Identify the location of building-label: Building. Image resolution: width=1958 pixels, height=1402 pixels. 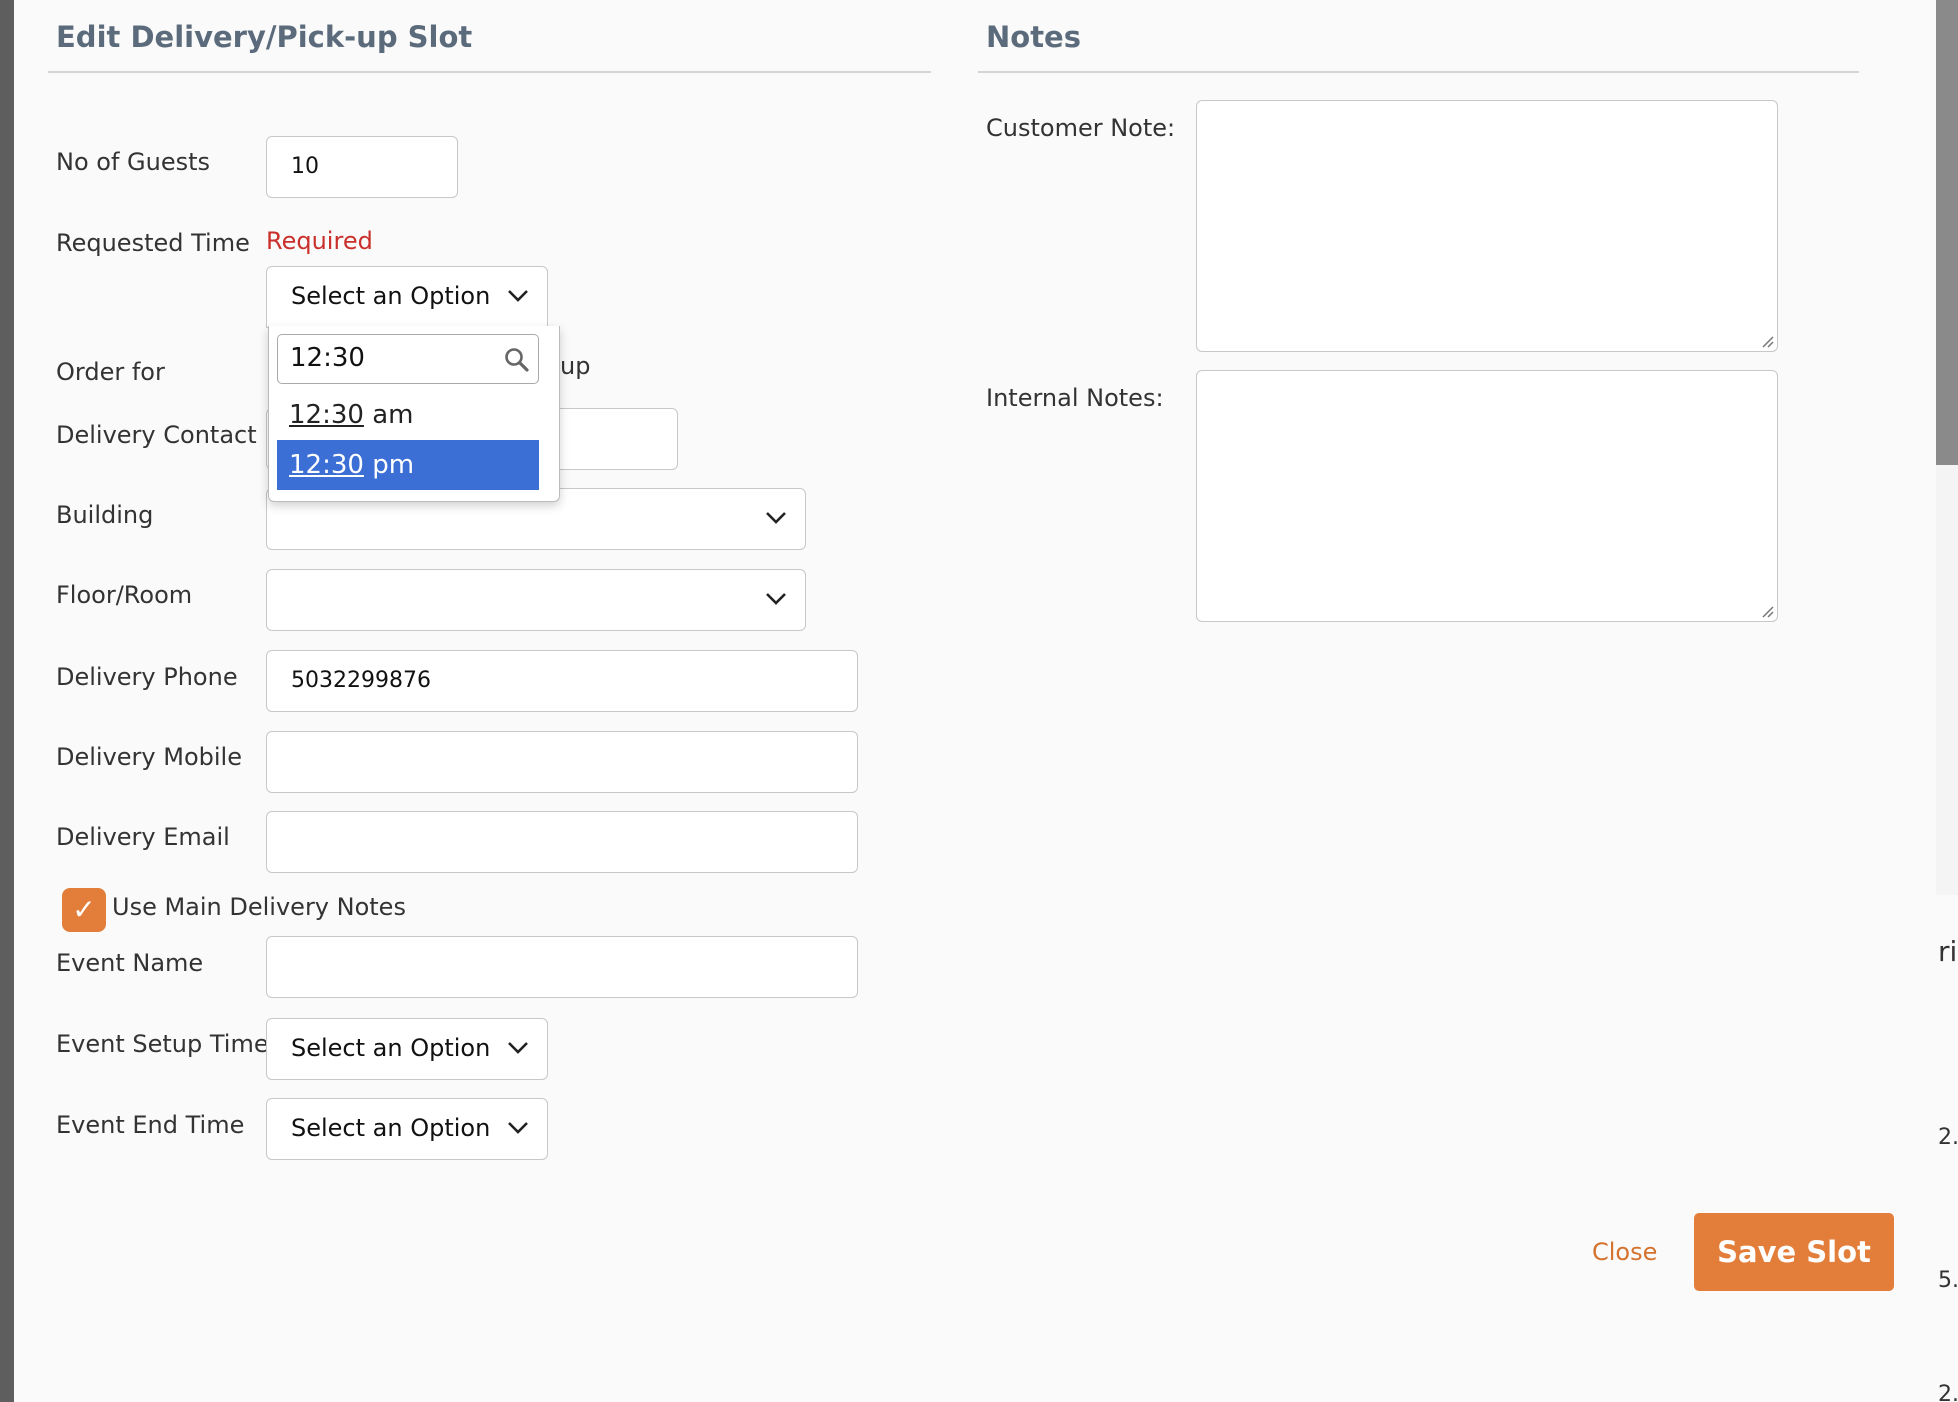
(105, 515).